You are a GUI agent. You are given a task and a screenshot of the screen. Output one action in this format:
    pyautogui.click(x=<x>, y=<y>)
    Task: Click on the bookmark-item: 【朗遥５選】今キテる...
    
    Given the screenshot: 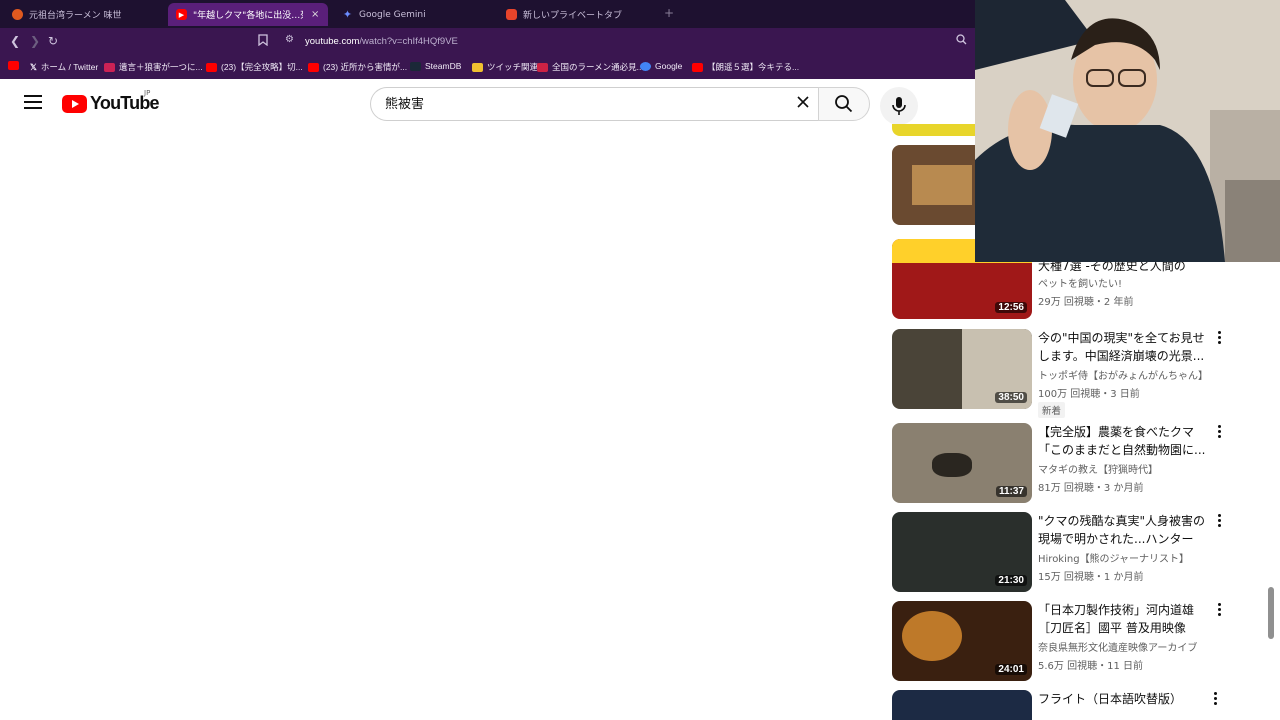 What is the action you would take?
    pyautogui.click(x=745, y=67)
    